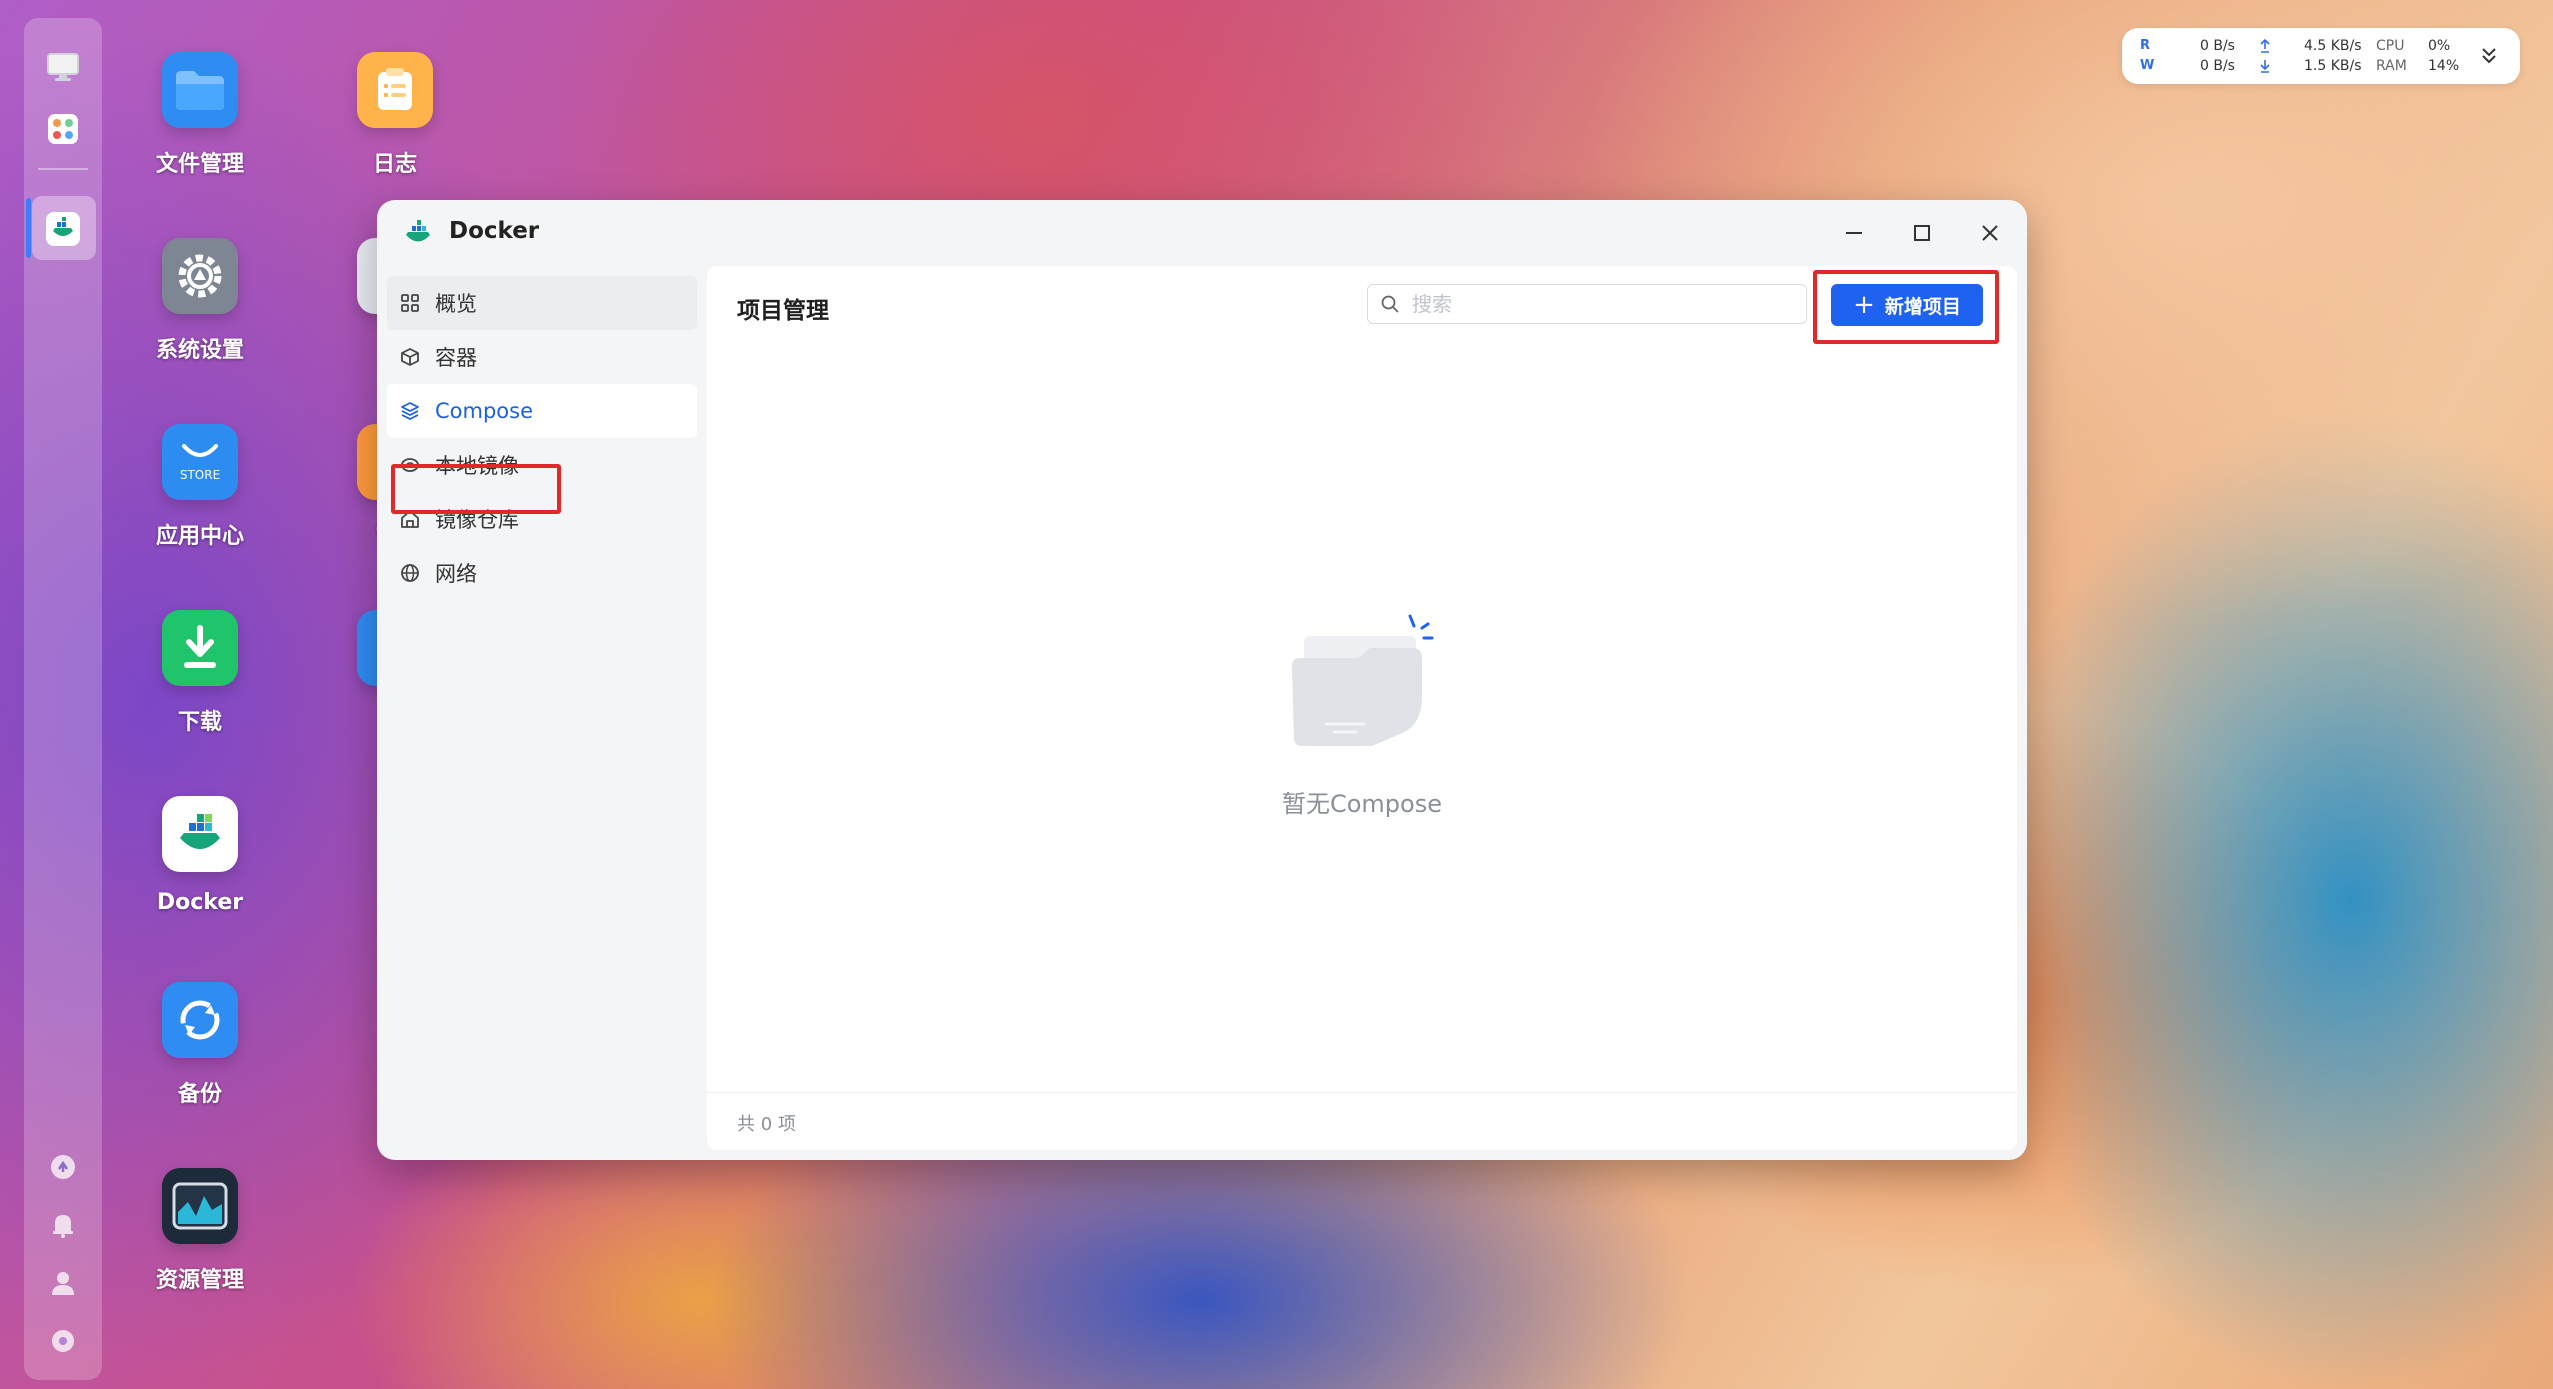  Describe the element at coordinates (63, 1225) in the screenshot. I see `bell-icon` at that location.